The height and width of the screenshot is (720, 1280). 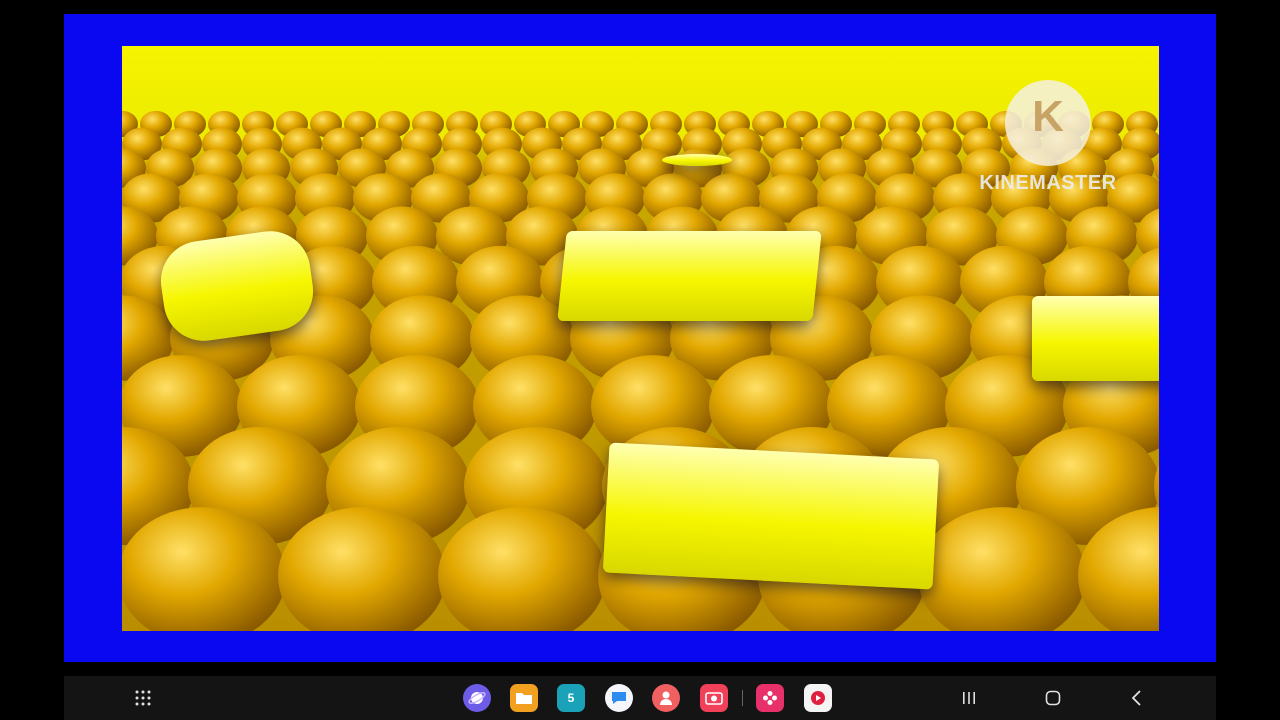 What do you see at coordinates (689, 276) in the screenshot?
I see `letter-block-top` at bounding box center [689, 276].